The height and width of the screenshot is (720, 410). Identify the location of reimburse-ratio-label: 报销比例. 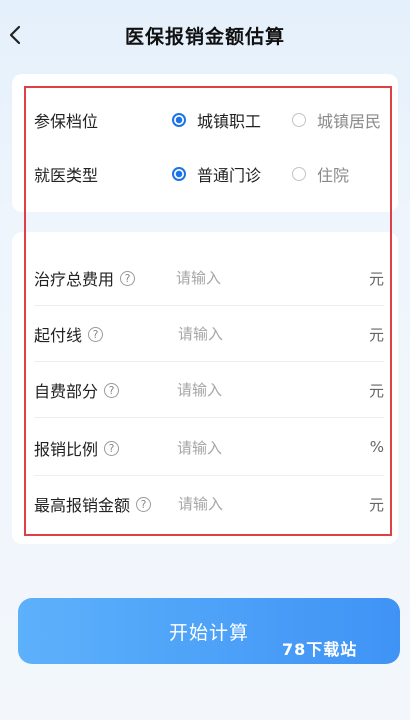
(66, 449).